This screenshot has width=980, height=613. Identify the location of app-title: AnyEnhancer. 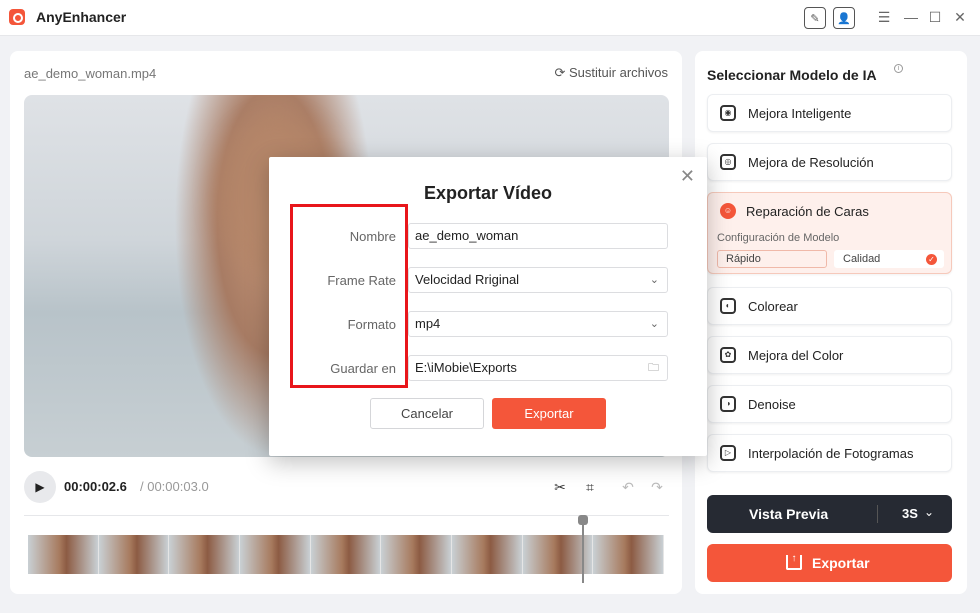
(81, 17).